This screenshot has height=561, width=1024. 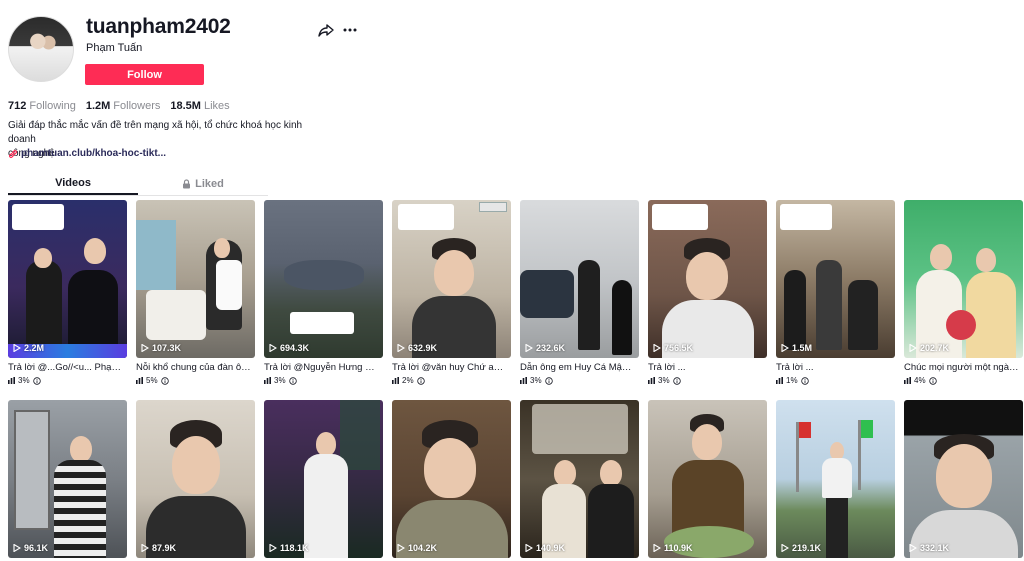 I want to click on video-thumbnail: 87.9K, so click(x=195, y=479).